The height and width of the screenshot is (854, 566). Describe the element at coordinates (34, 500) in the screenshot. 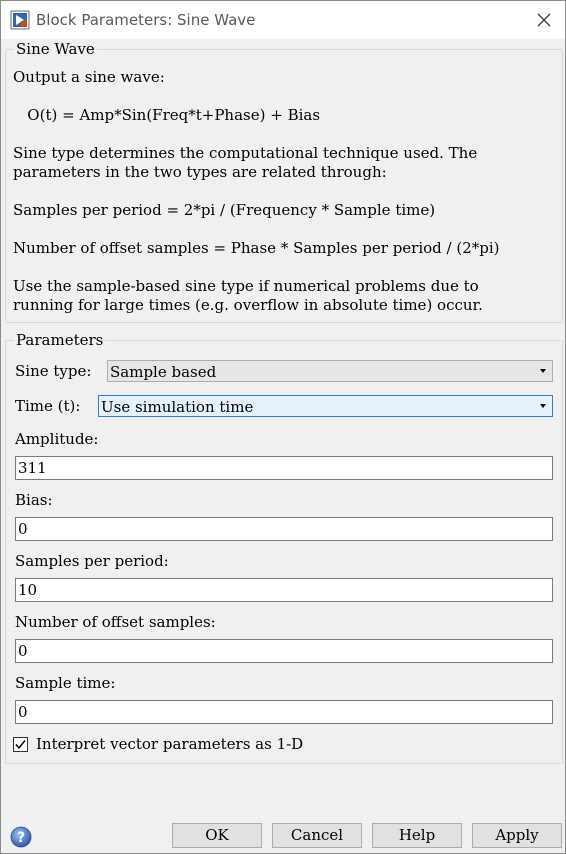

I see `bias-label: Bias:` at that location.